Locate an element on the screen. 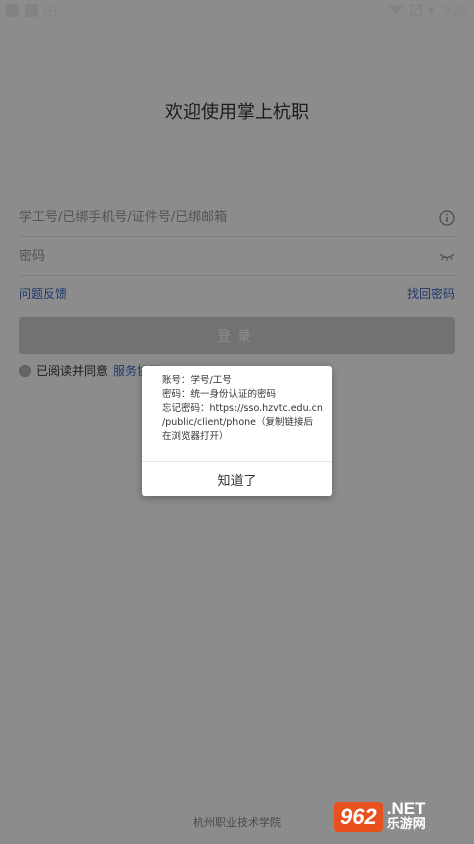 This screenshot has width=474, height=844. dialog-line-forgot: 忘记密码：https://sso.hzvtc.edu.cn is located at coordinates (242, 408).